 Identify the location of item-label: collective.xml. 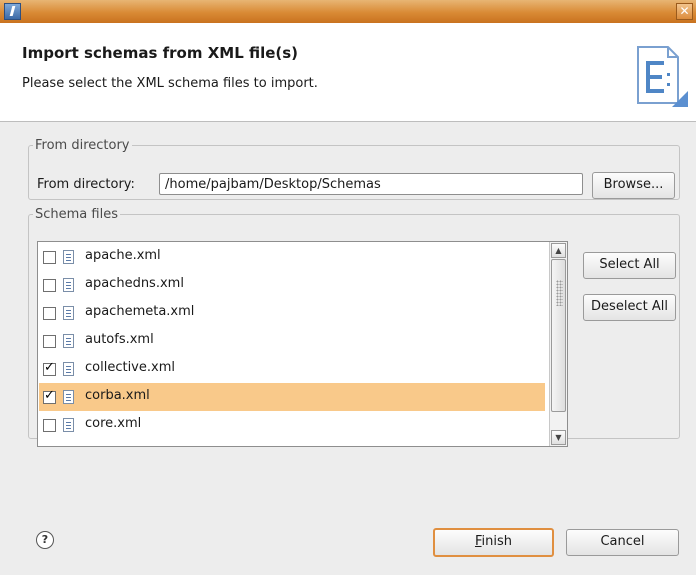
(130, 367).